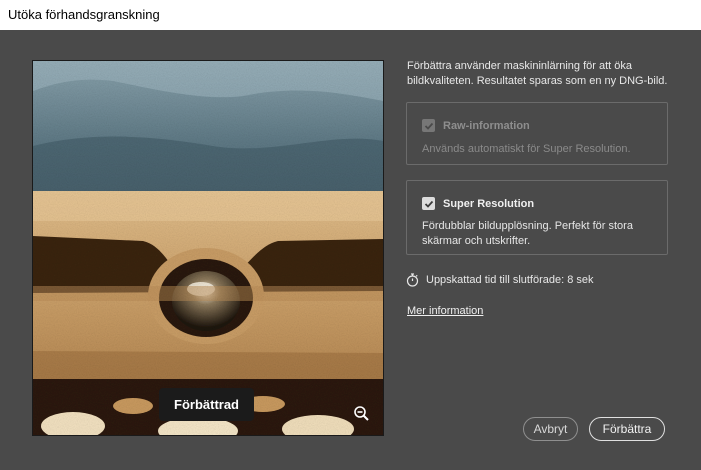 The height and width of the screenshot is (470, 701). I want to click on window-title: Utöka förhandsgranskning, so click(350, 15).